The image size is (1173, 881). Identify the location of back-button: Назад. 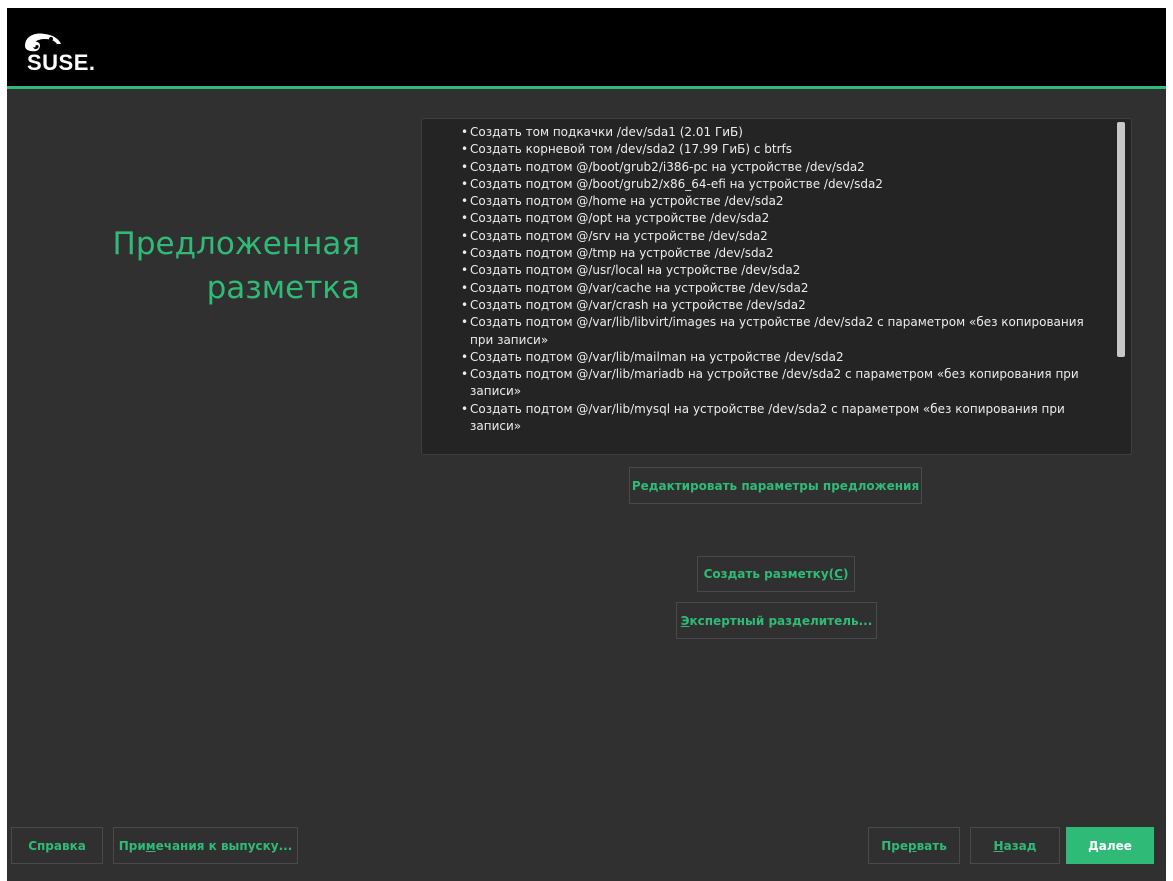
(1015, 845).